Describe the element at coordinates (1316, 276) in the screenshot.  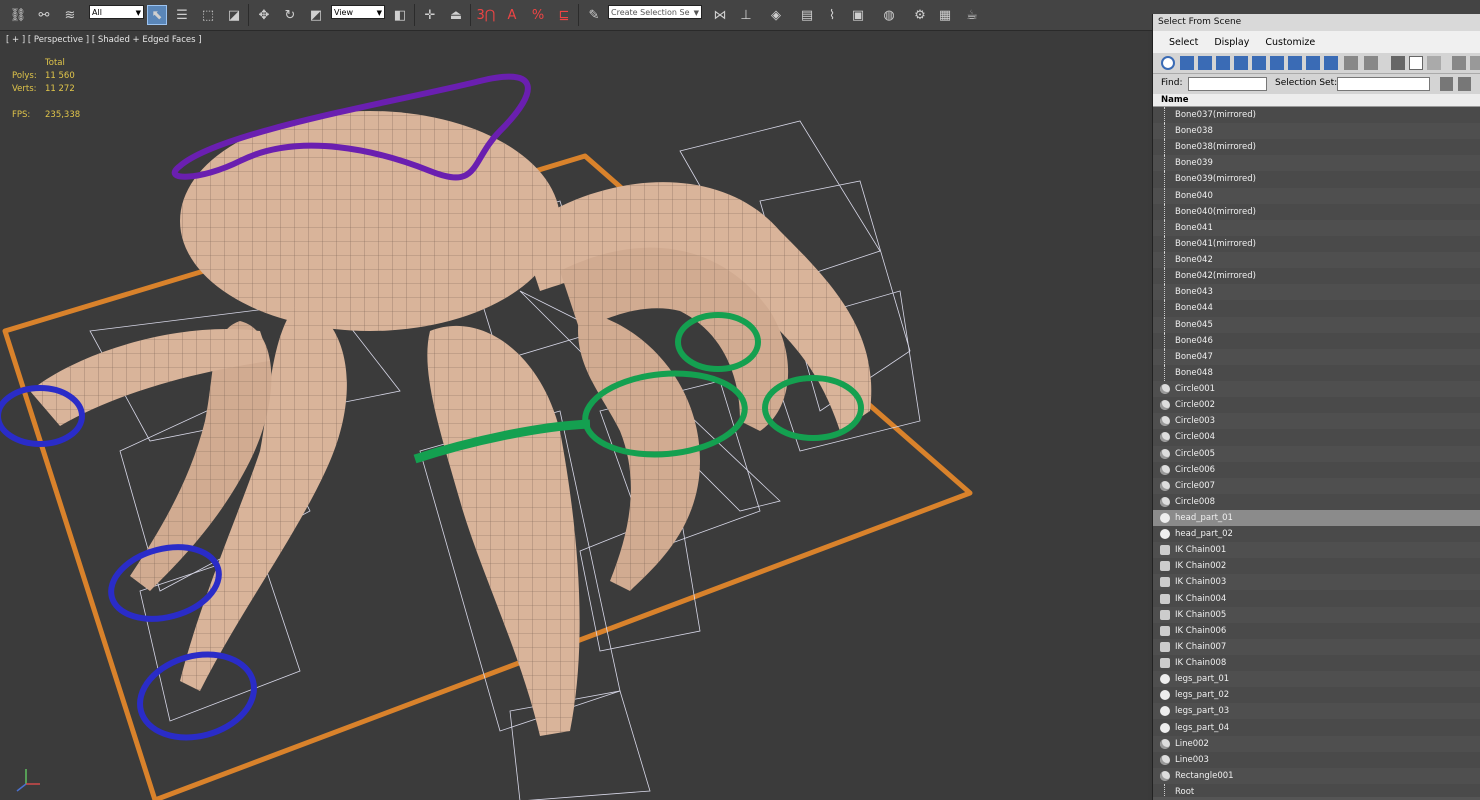
I see `list-item: Bone042(mirrored)` at that location.